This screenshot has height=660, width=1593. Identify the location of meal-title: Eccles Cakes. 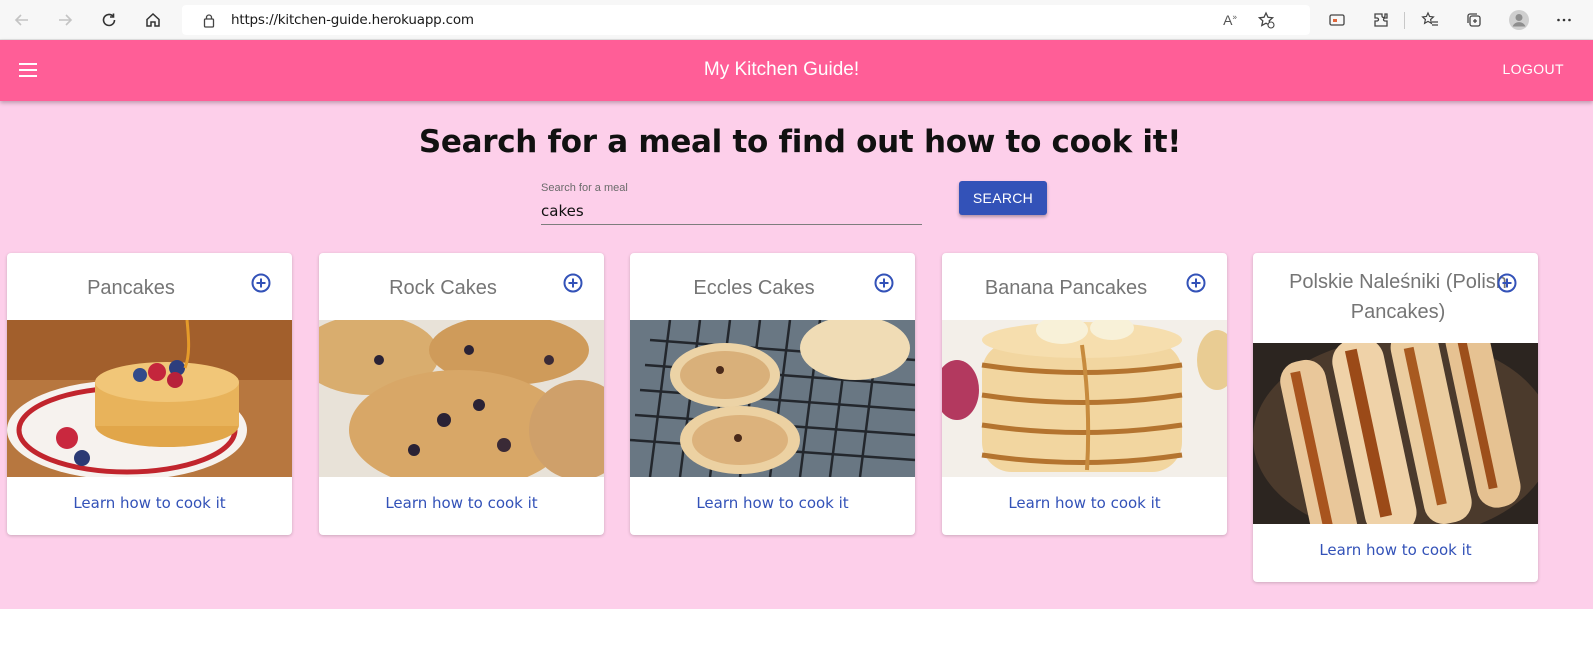
(754, 288).